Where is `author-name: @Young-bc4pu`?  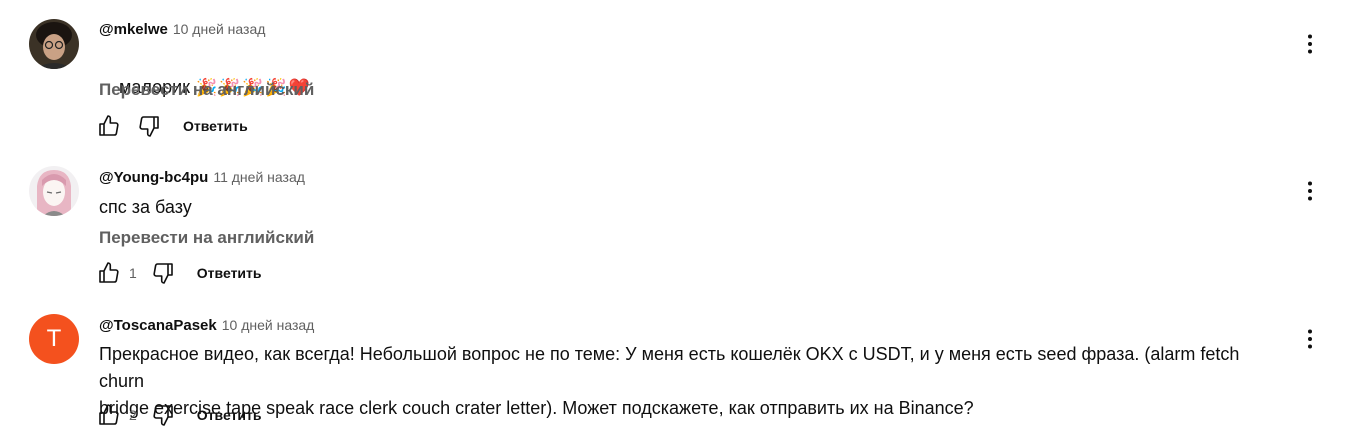 author-name: @Young-bc4pu is located at coordinates (153, 177).